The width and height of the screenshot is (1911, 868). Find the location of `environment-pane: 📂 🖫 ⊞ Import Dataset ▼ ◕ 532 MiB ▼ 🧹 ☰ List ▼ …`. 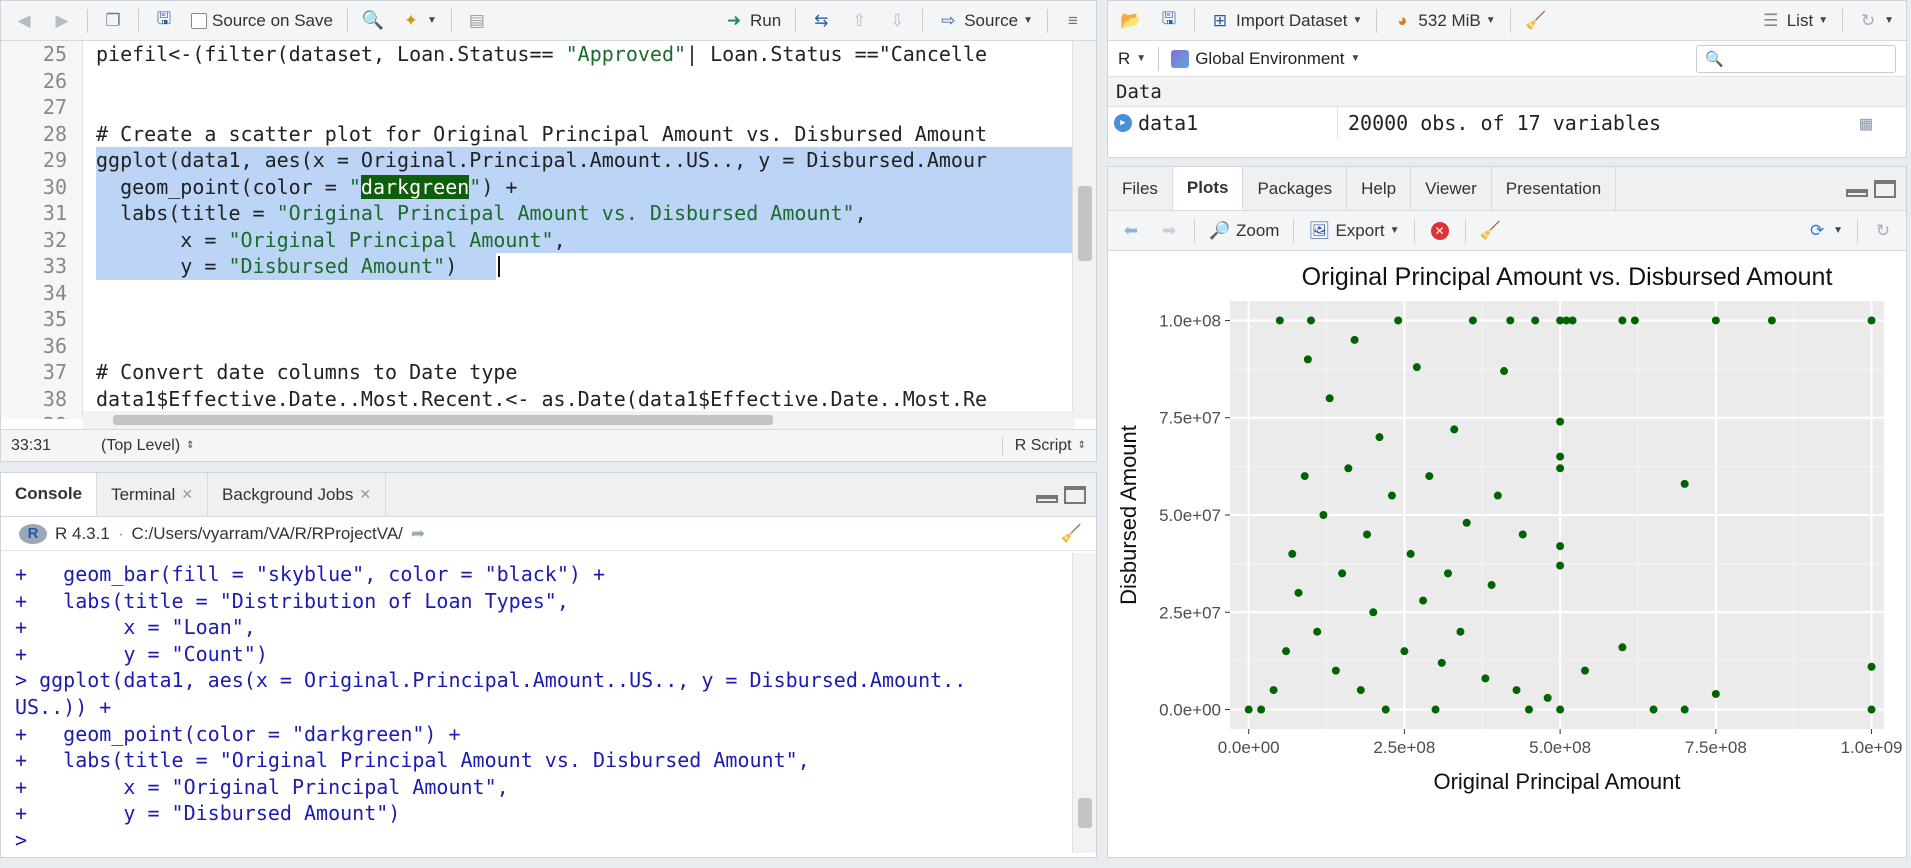

environment-pane: 📂 🖫 ⊞ Import Dataset ▼ ◕ 532 MiB ▼ 🧹 ☰ List ▼ … is located at coordinates (1507, 79).